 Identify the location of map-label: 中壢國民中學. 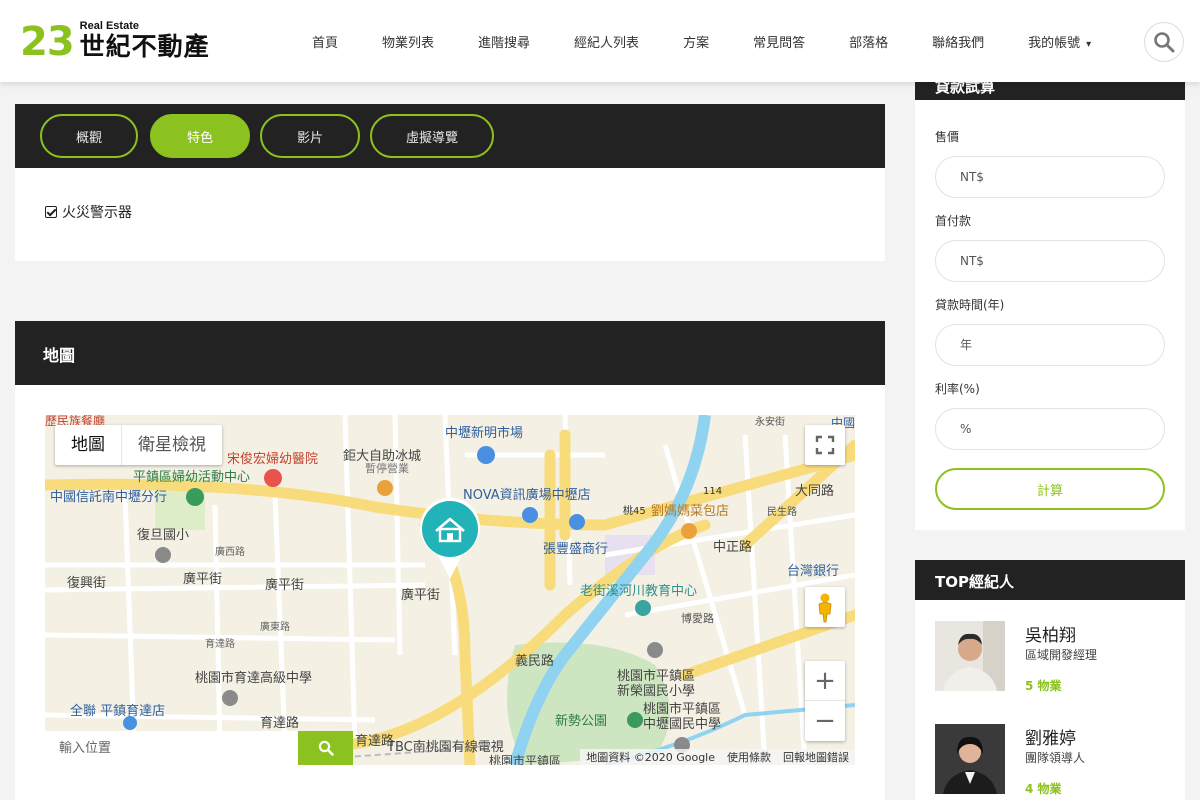
(682, 724).